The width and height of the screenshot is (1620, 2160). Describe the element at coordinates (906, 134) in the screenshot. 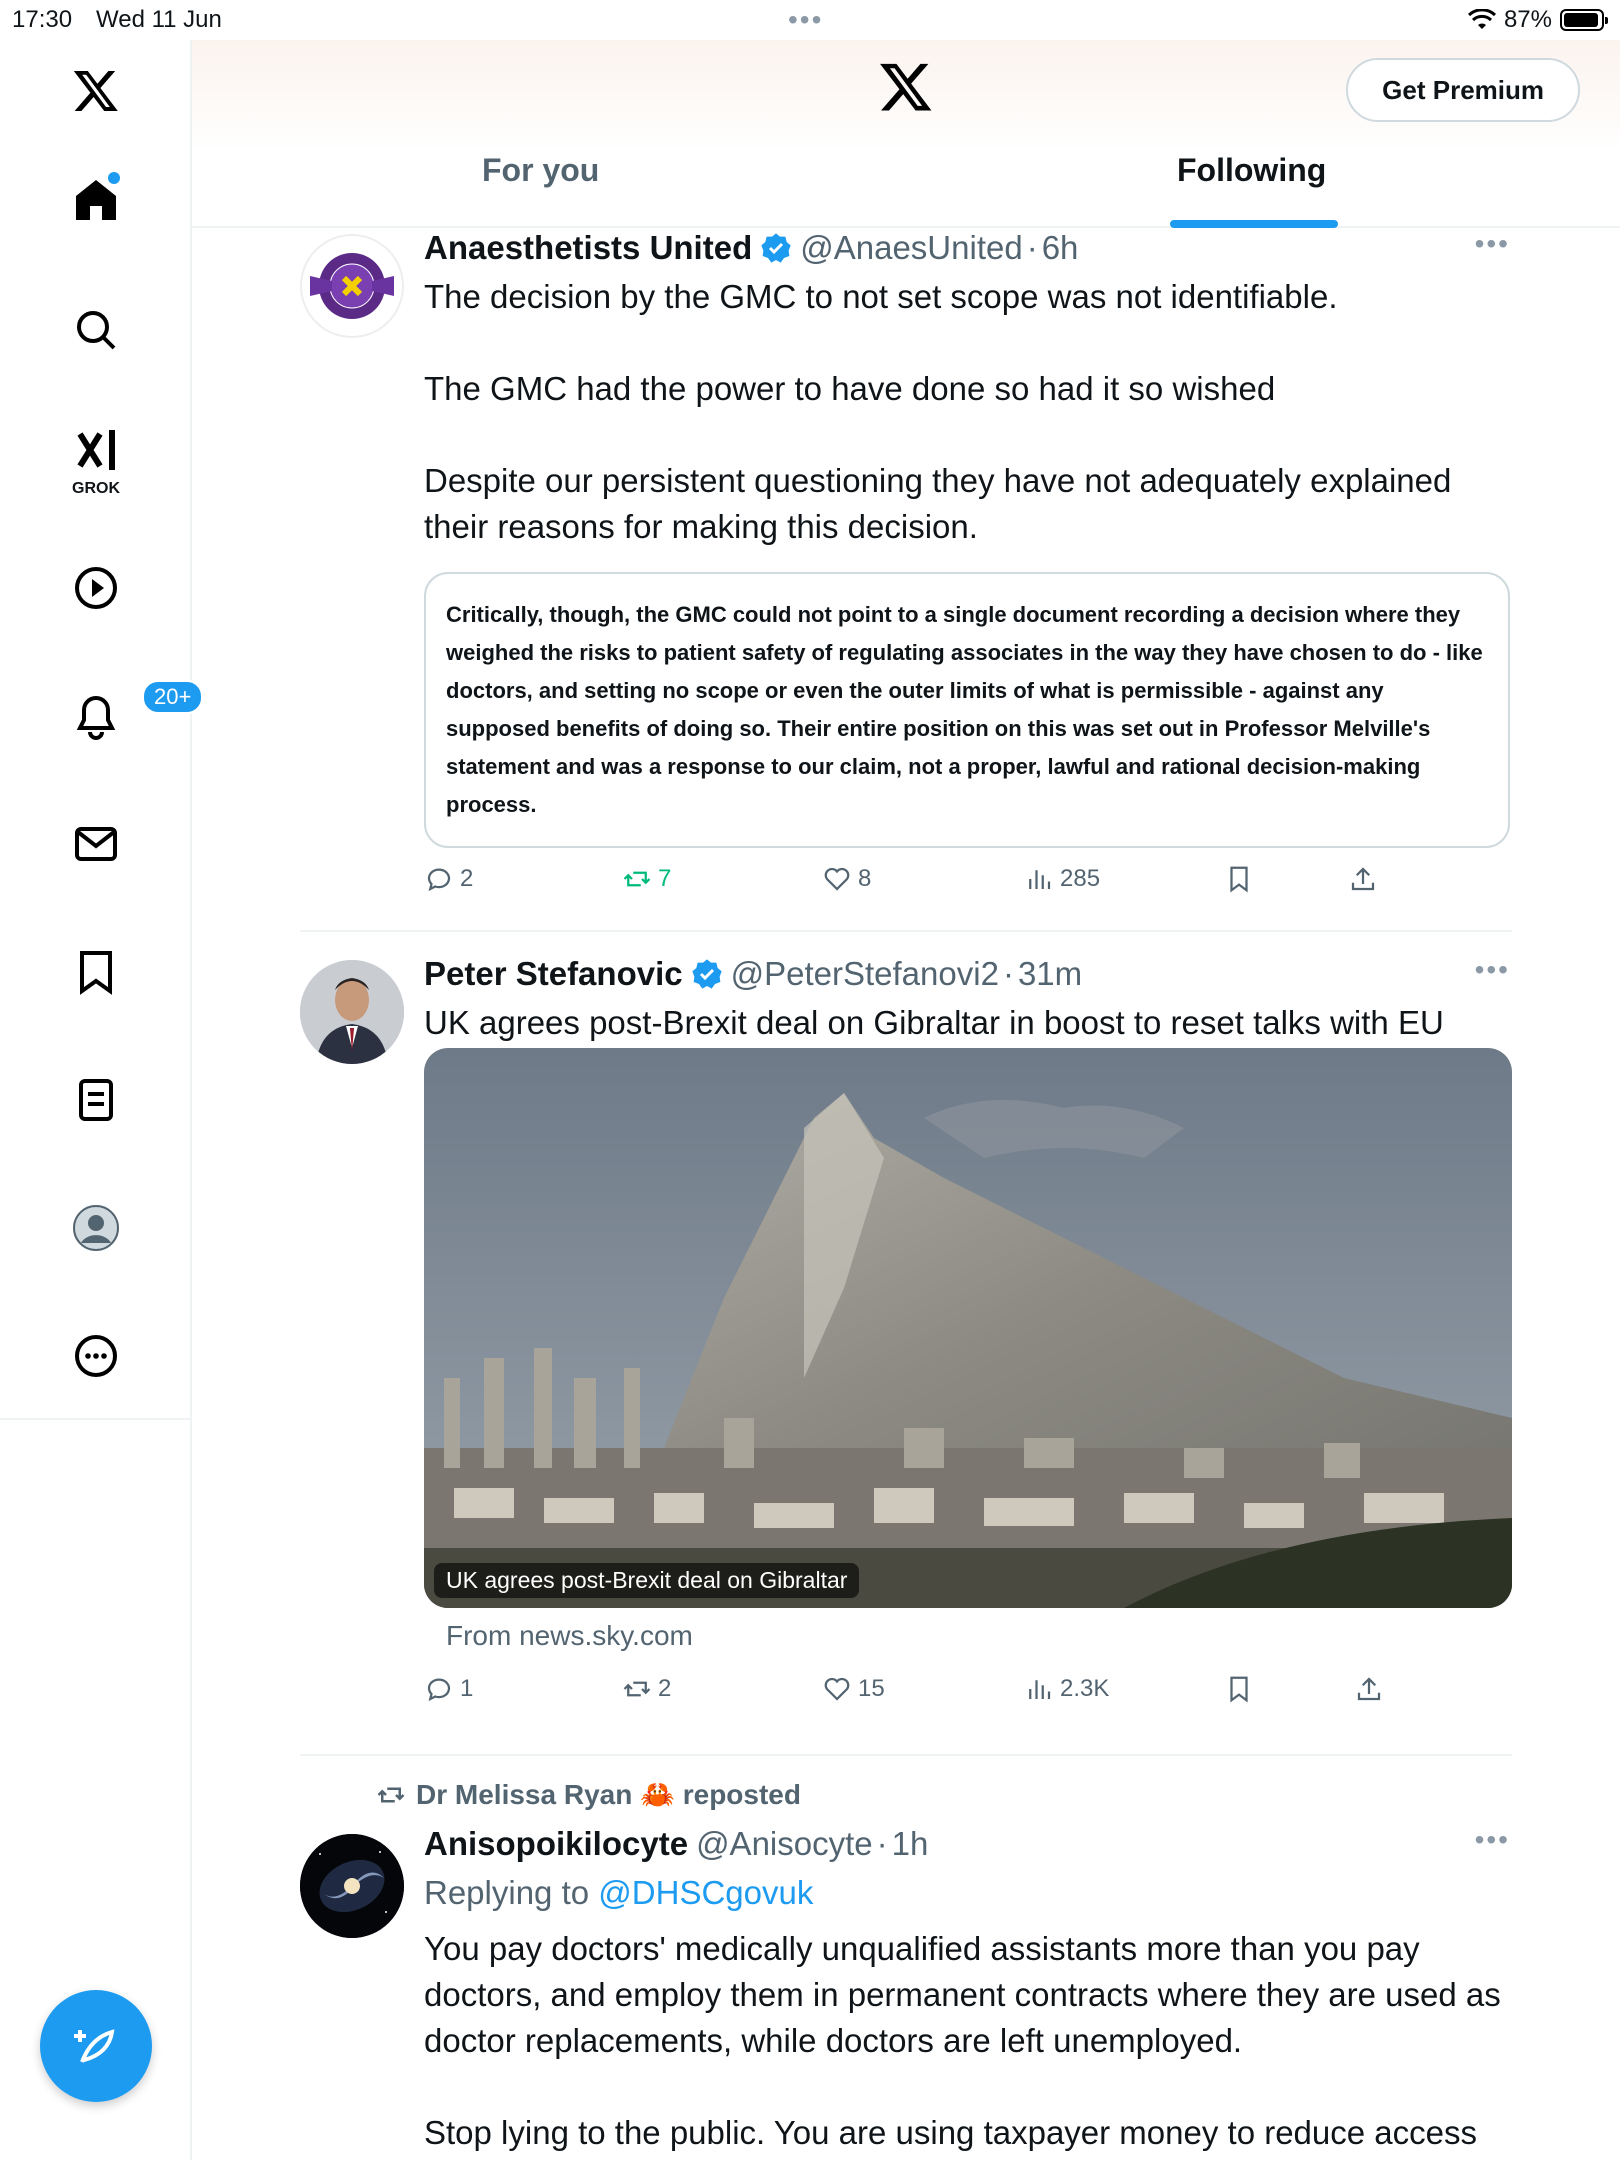

I see `timeline-header: Get Premium For you Following` at that location.